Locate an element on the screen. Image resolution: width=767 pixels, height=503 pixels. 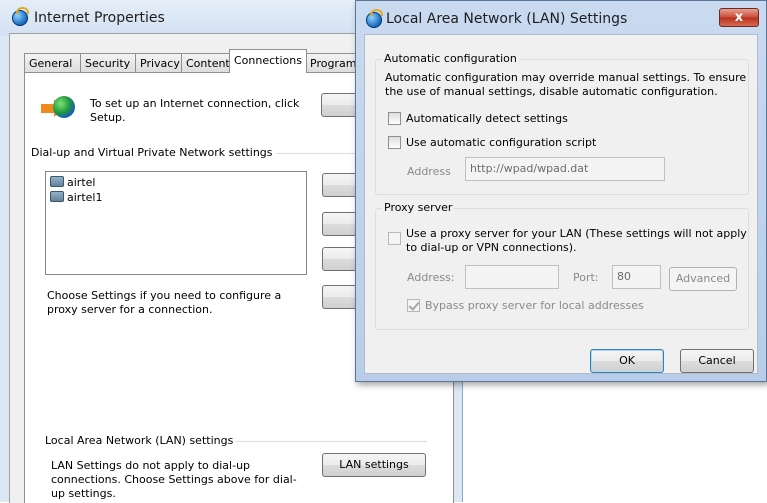
tab-privacy: Privacy is located at coordinates (159, 63).